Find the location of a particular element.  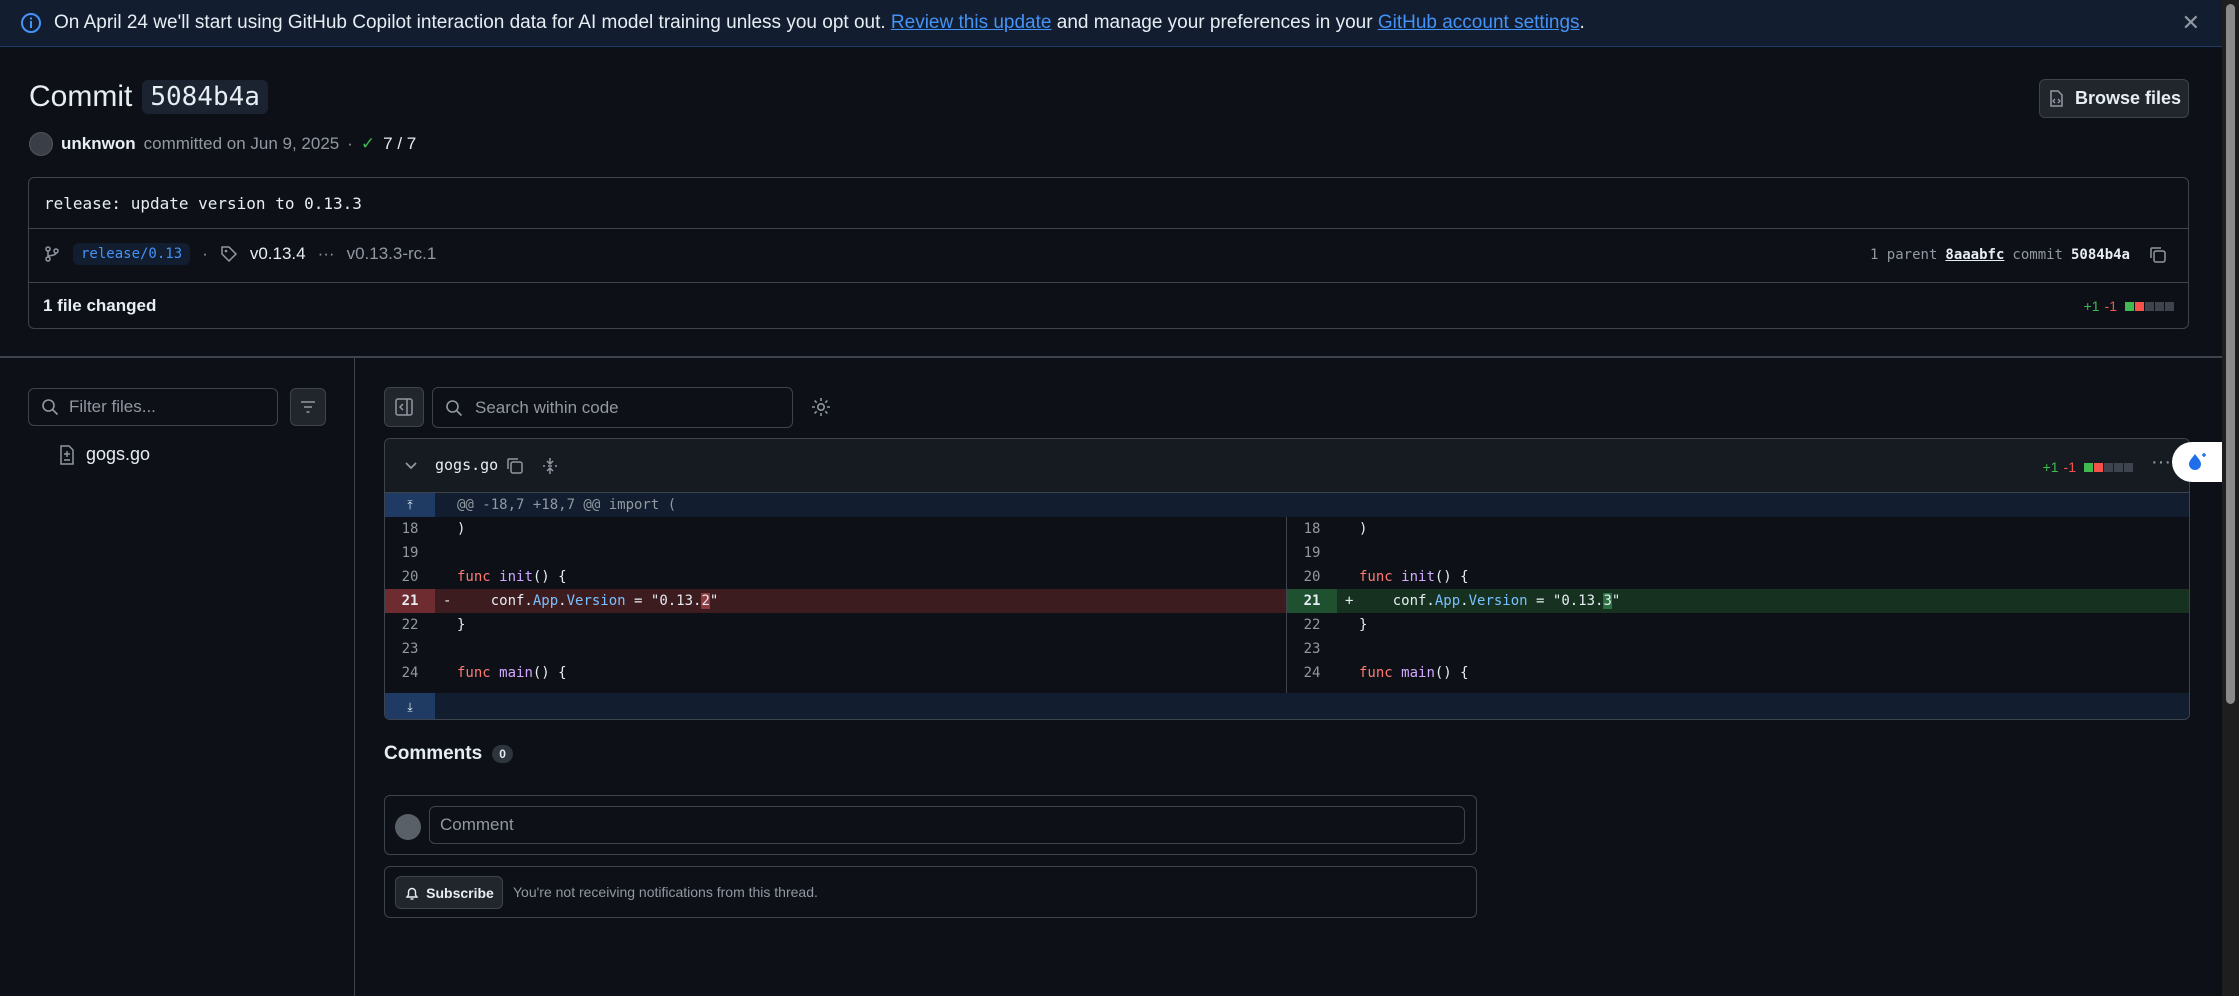

section-divider is located at coordinates (1111, 357).